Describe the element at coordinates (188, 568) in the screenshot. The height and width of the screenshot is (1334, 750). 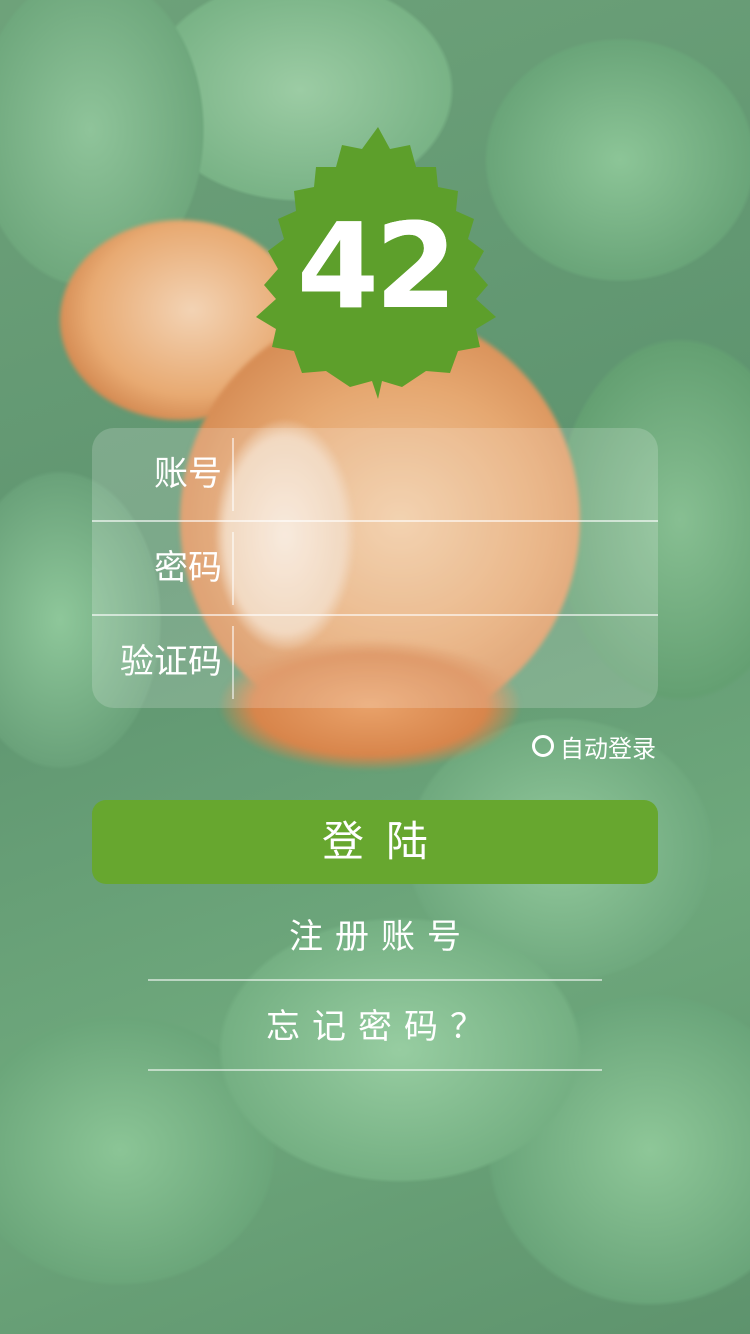
I see `password-label: 密码` at that location.